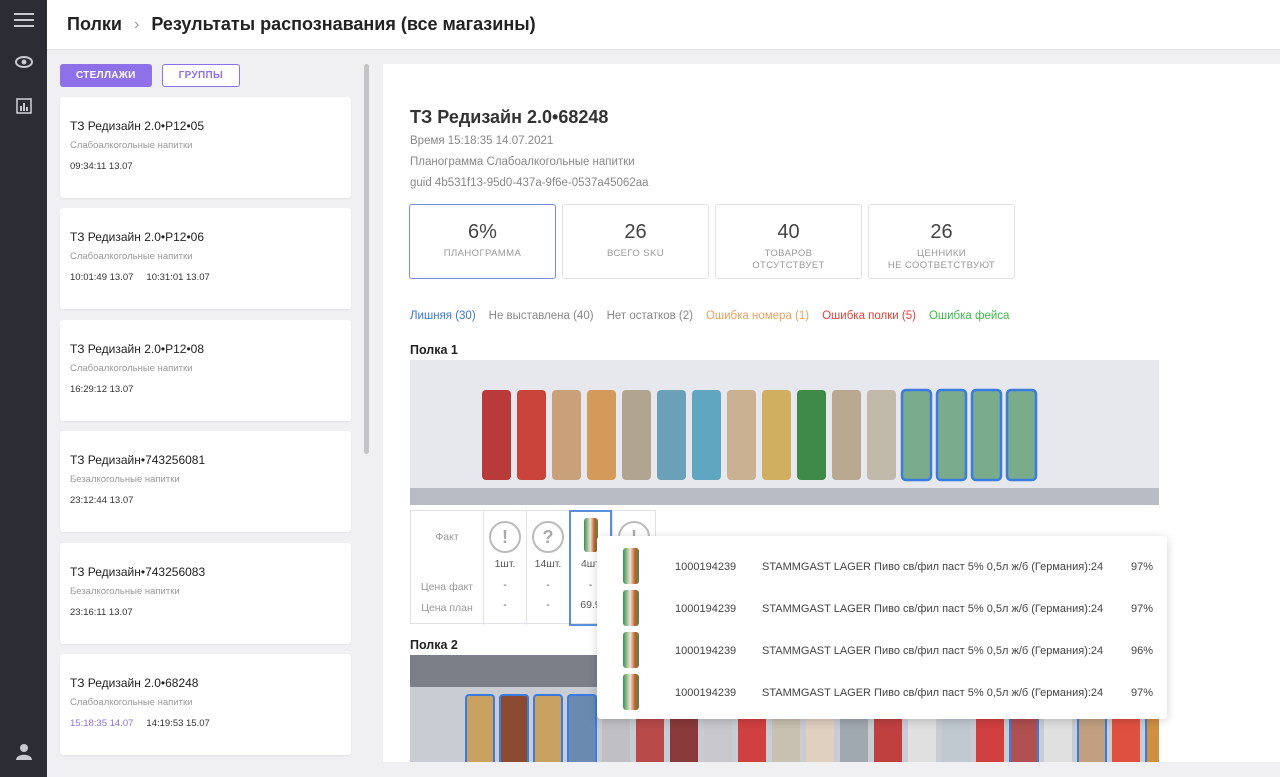 This screenshot has width=1280, height=777. I want to click on stat-price-tags: 26 ЦЕННИКИ НЕ СООТВЕТСТВУЮТ, so click(941, 241).